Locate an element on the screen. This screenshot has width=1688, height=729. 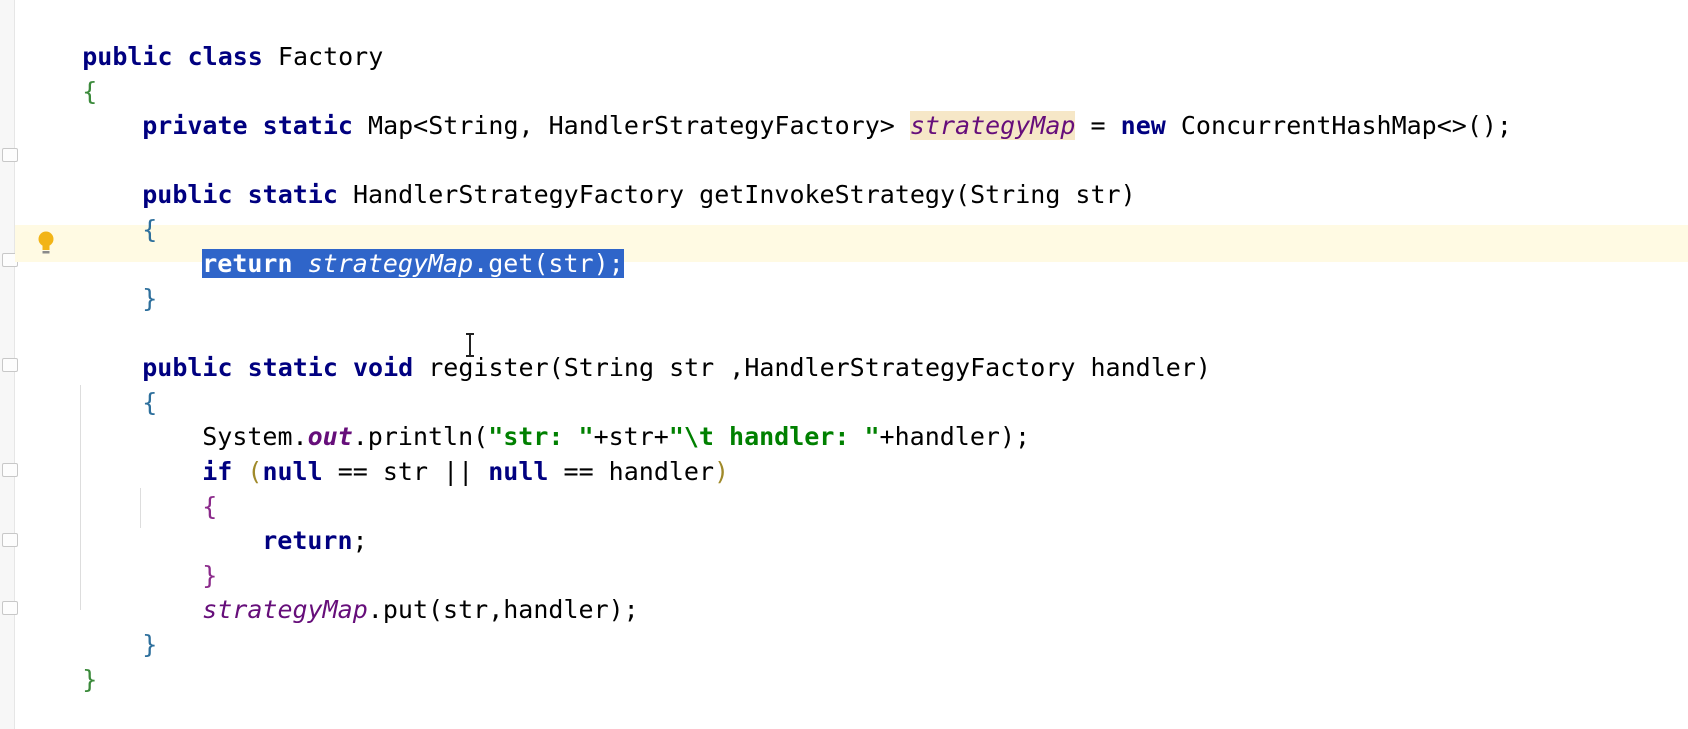
fold-marker-if is located at coordinates (10, 470).